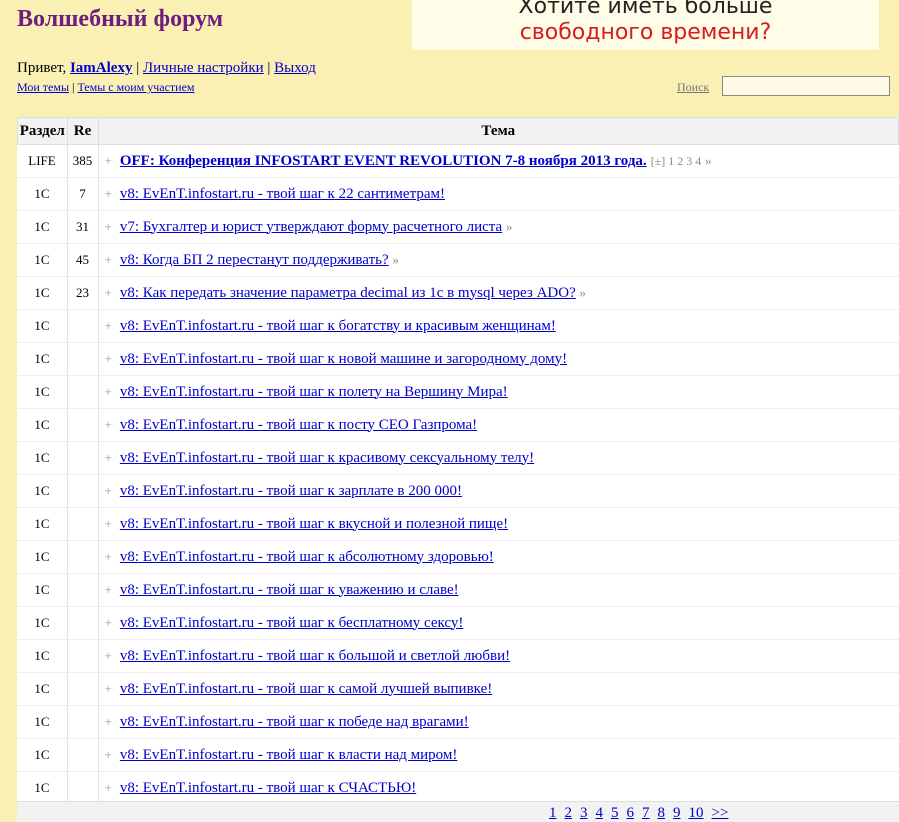 This screenshot has width=899, height=822. Describe the element at coordinates (693, 87) in the screenshot. I see `search-link: Поиск` at that location.